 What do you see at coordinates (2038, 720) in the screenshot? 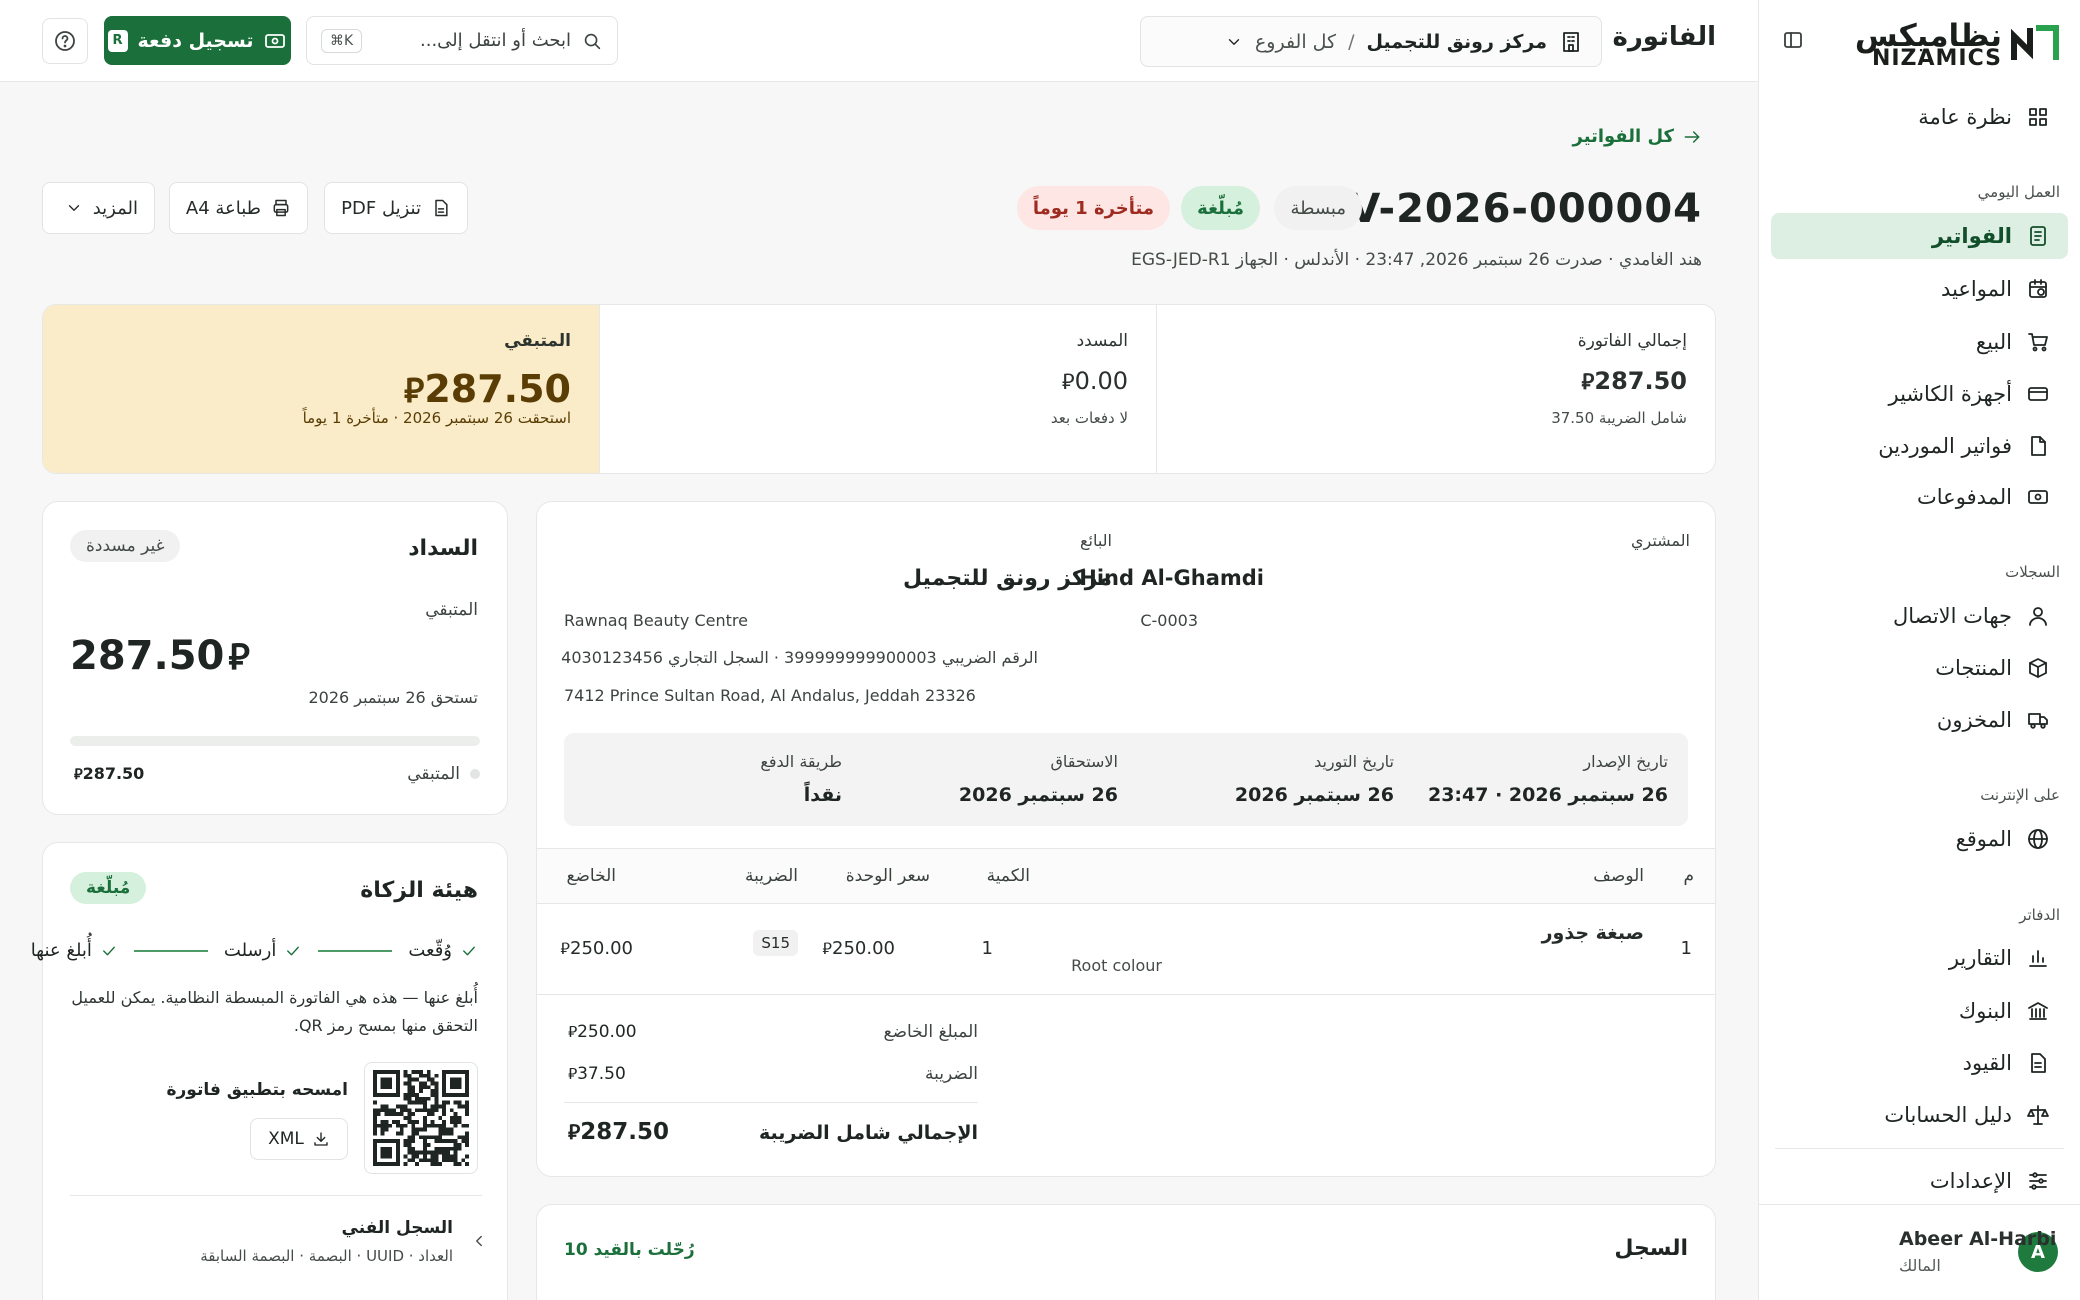
I see `truck-icon` at bounding box center [2038, 720].